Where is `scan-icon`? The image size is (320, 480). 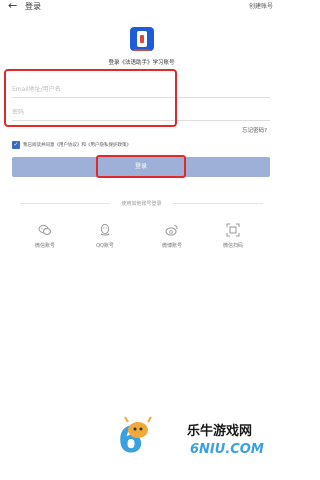 scan-icon is located at coordinates (233, 229).